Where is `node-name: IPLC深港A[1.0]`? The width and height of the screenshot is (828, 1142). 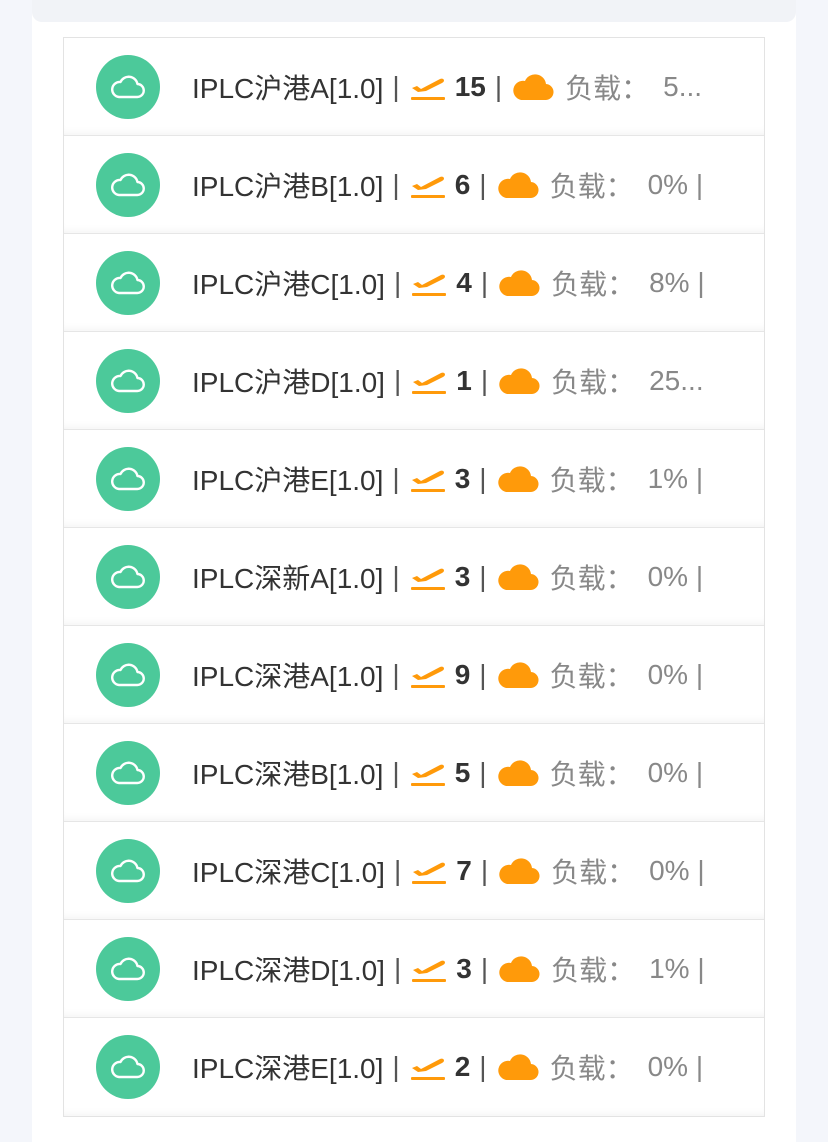
node-name: IPLC深港A[1.0] is located at coordinates (288, 676).